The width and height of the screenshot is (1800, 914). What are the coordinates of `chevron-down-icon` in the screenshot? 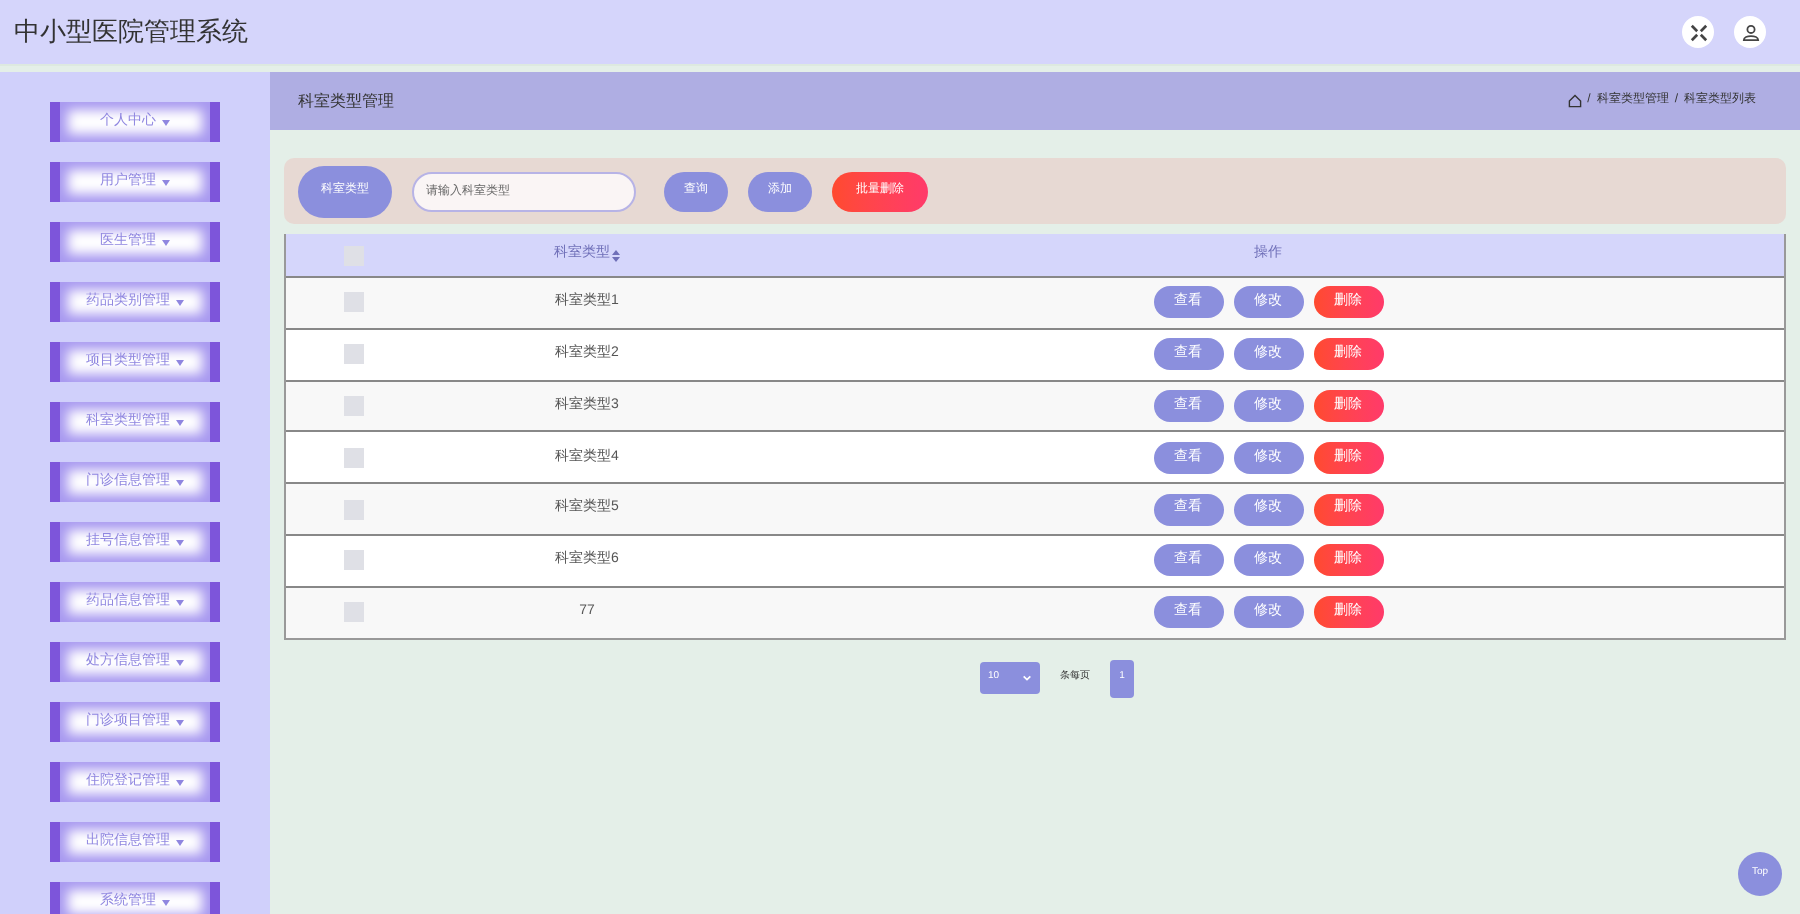 It's located at (1027, 678).